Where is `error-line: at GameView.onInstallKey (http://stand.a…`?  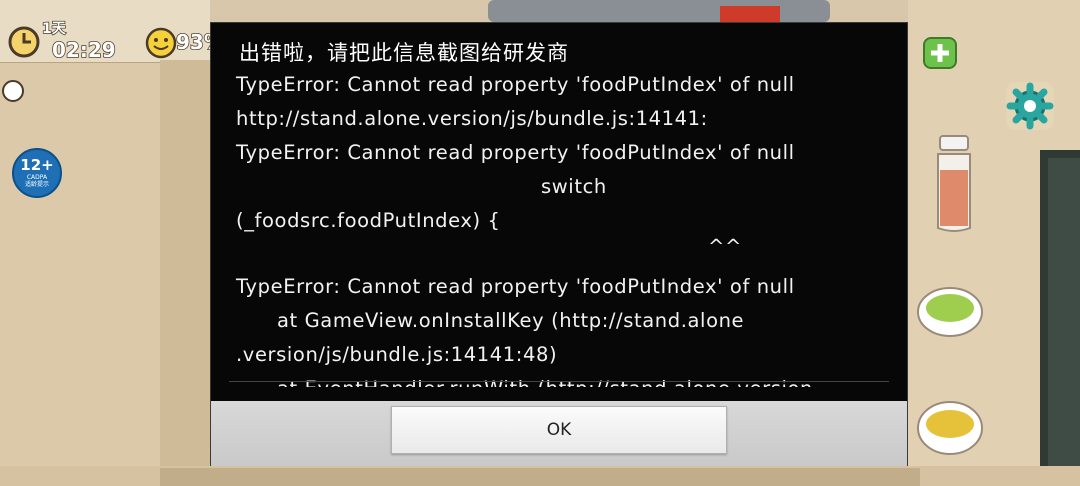 error-line: at GameView.onInstallKey (http://stand.a… is located at coordinates (511, 320).